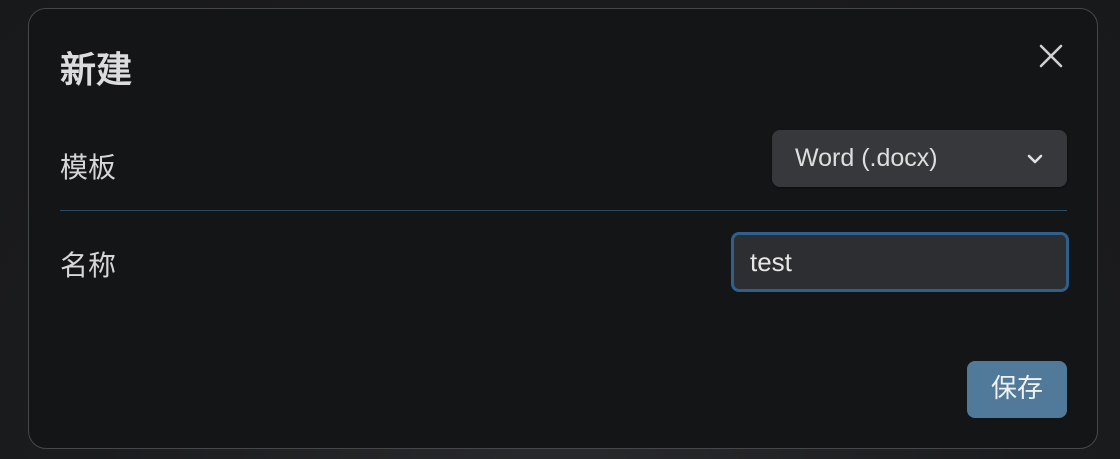 This screenshot has width=1120, height=459. I want to click on close-button, so click(1051, 56).